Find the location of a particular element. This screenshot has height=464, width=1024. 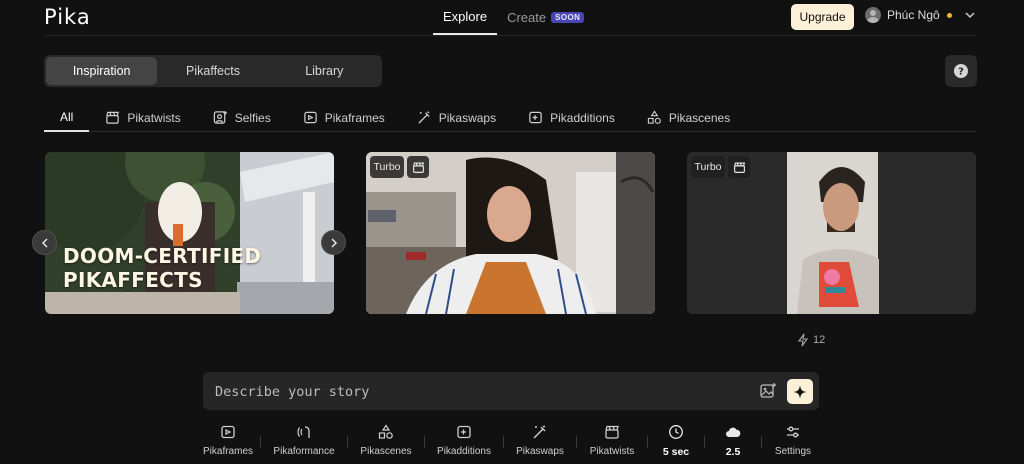

avatar is located at coordinates (873, 15).